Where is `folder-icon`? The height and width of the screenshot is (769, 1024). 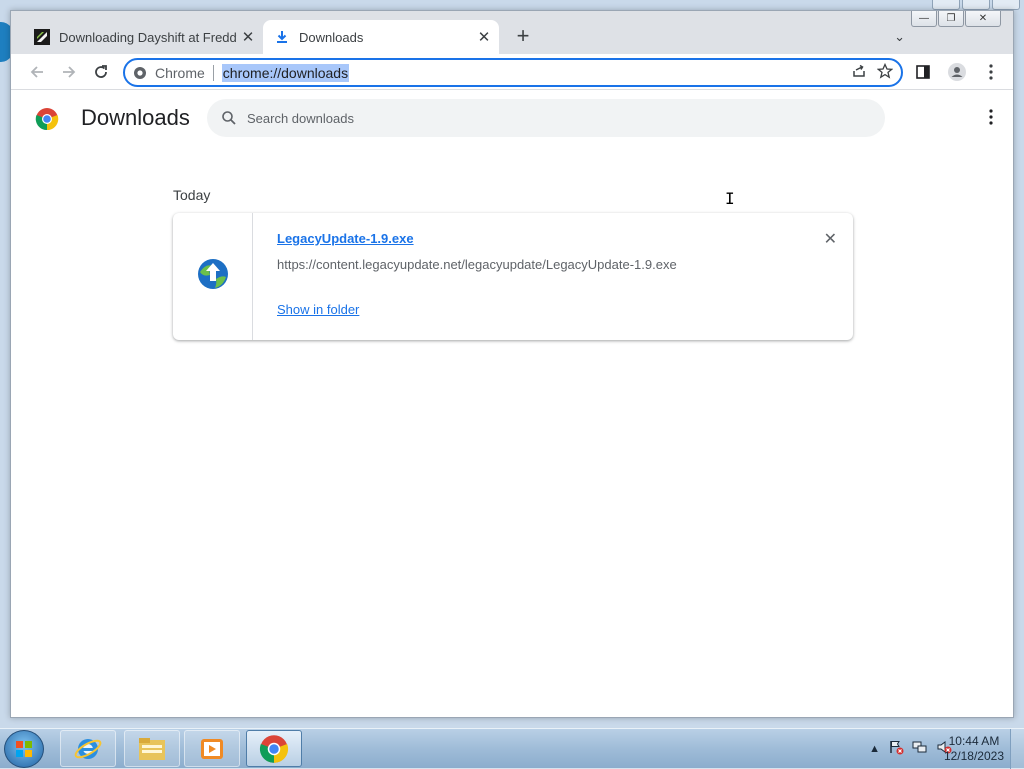
folder-icon is located at coordinates (152, 748).